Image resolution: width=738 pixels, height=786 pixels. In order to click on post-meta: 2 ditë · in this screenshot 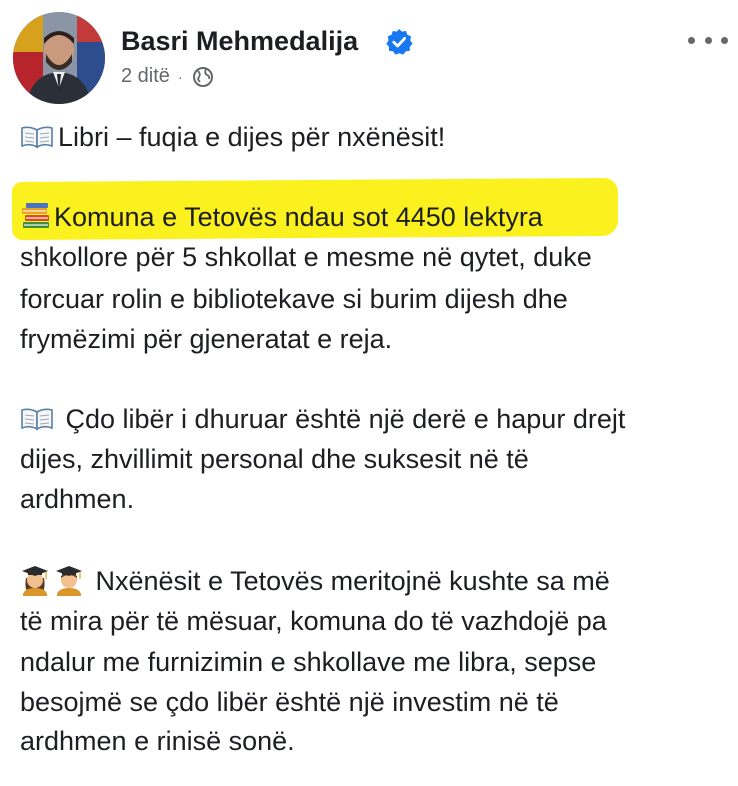, I will do `click(167, 76)`.